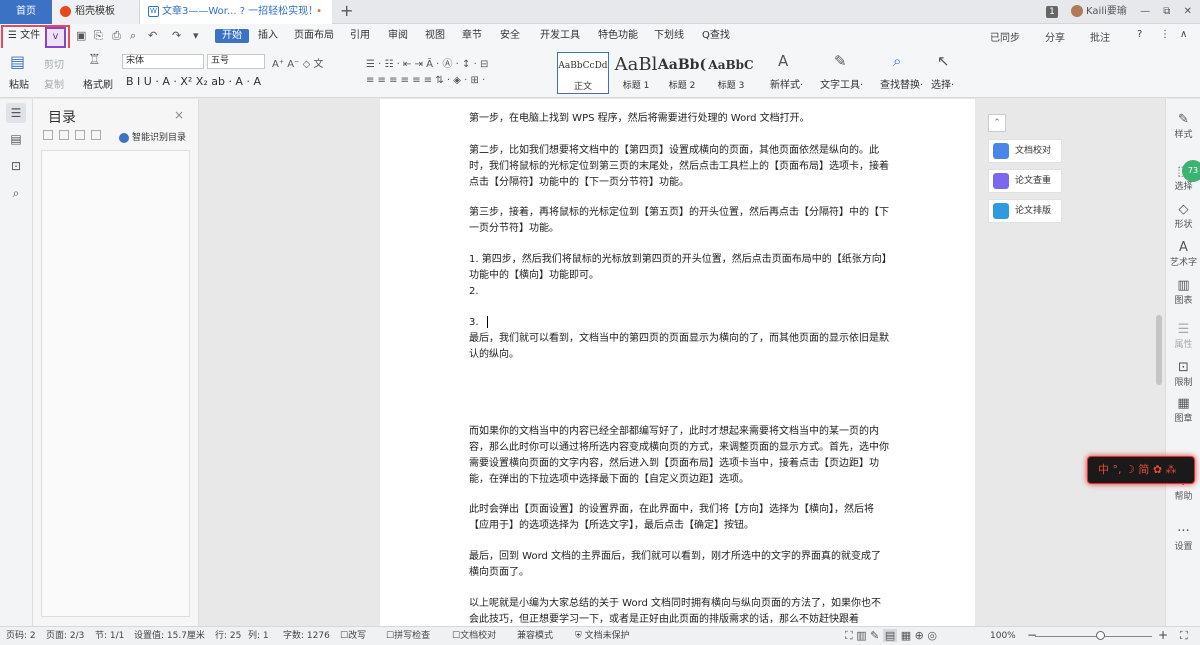 Image resolution: width=1200 pixels, height=645 pixels. Describe the element at coordinates (1025, 211) in the screenshot. I see `thesis-layout-button: 论文排版` at that location.